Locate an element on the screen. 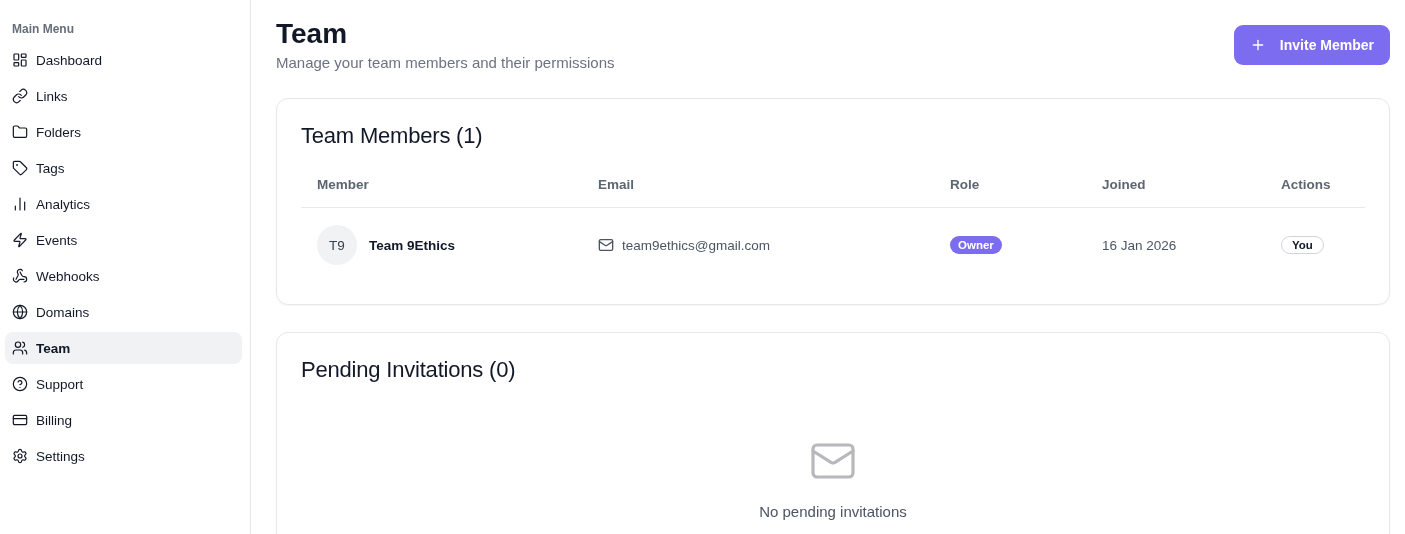 The width and height of the screenshot is (1405, 534). sidebar-item: Analytics is located at coordinates (123, 204).